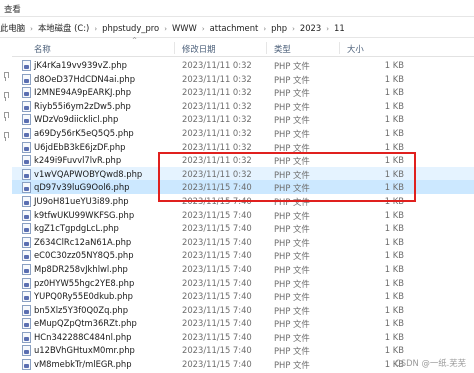 This screenshot has width=474, height=373. I want to click on breadcrumb-phpstudy: phpstudy_pro, so click(130, 28).